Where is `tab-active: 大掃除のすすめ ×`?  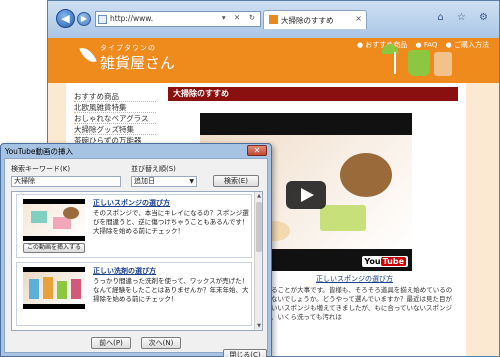 tab-active: 大掃除のすすめ × is located at coordinates (315, 19).